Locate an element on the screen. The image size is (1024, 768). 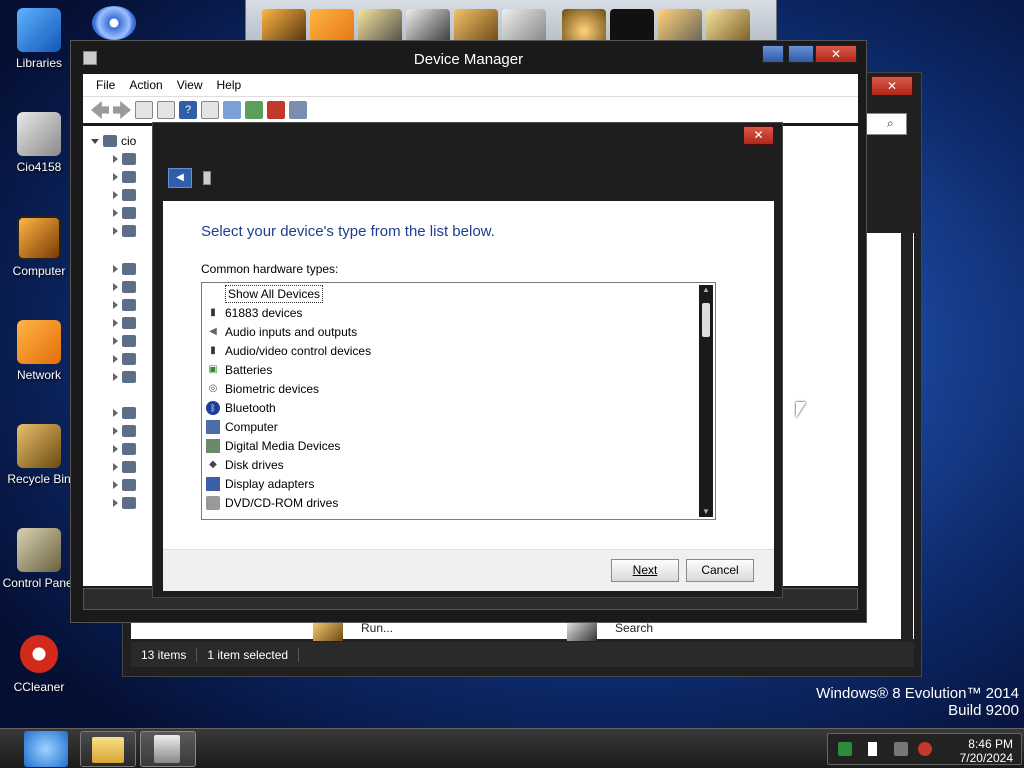
desktop-icon-computer: Computer is located at coordinates (39, 247).